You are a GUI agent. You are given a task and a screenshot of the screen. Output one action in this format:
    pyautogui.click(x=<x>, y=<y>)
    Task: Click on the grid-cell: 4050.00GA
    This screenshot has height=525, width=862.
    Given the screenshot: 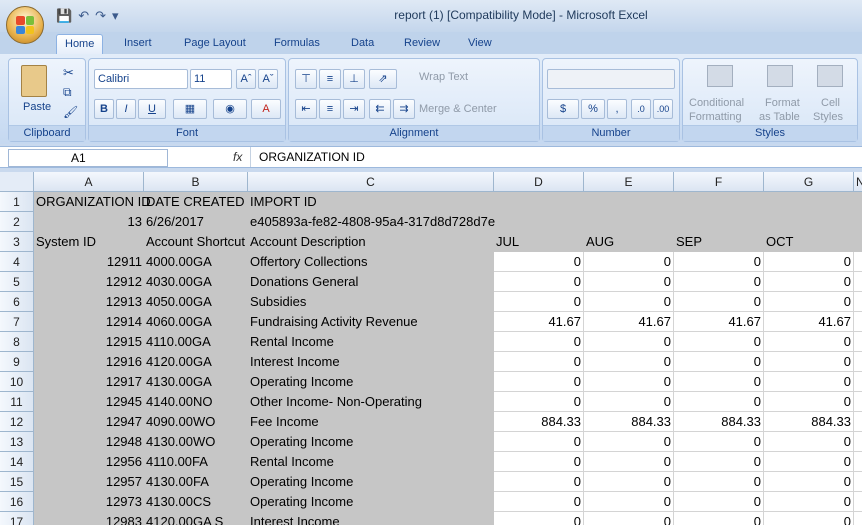 What is the action you would take?
    pyautogui.click(x=196, y=302)
    